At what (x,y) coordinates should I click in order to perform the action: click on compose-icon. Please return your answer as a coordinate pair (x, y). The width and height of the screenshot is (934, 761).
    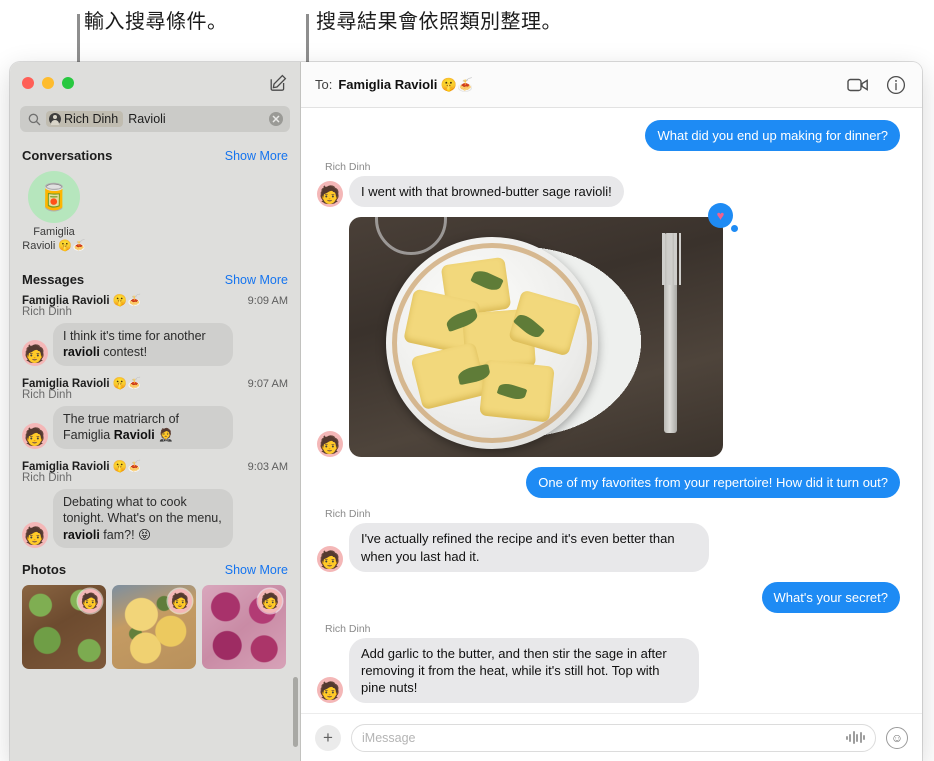
    Looking at the image, I should click on (278, 83).